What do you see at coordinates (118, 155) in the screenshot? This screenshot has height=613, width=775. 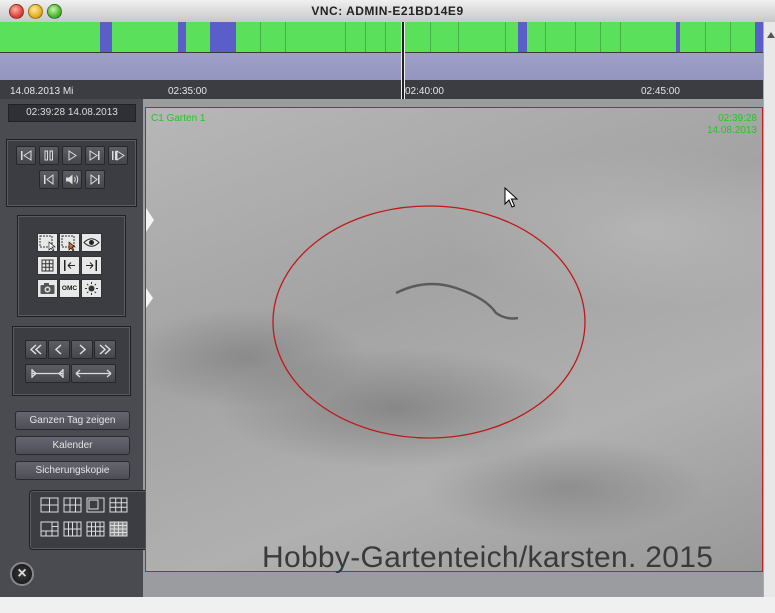 I see `fast-forward-icon` at bounding box center [118, 155].